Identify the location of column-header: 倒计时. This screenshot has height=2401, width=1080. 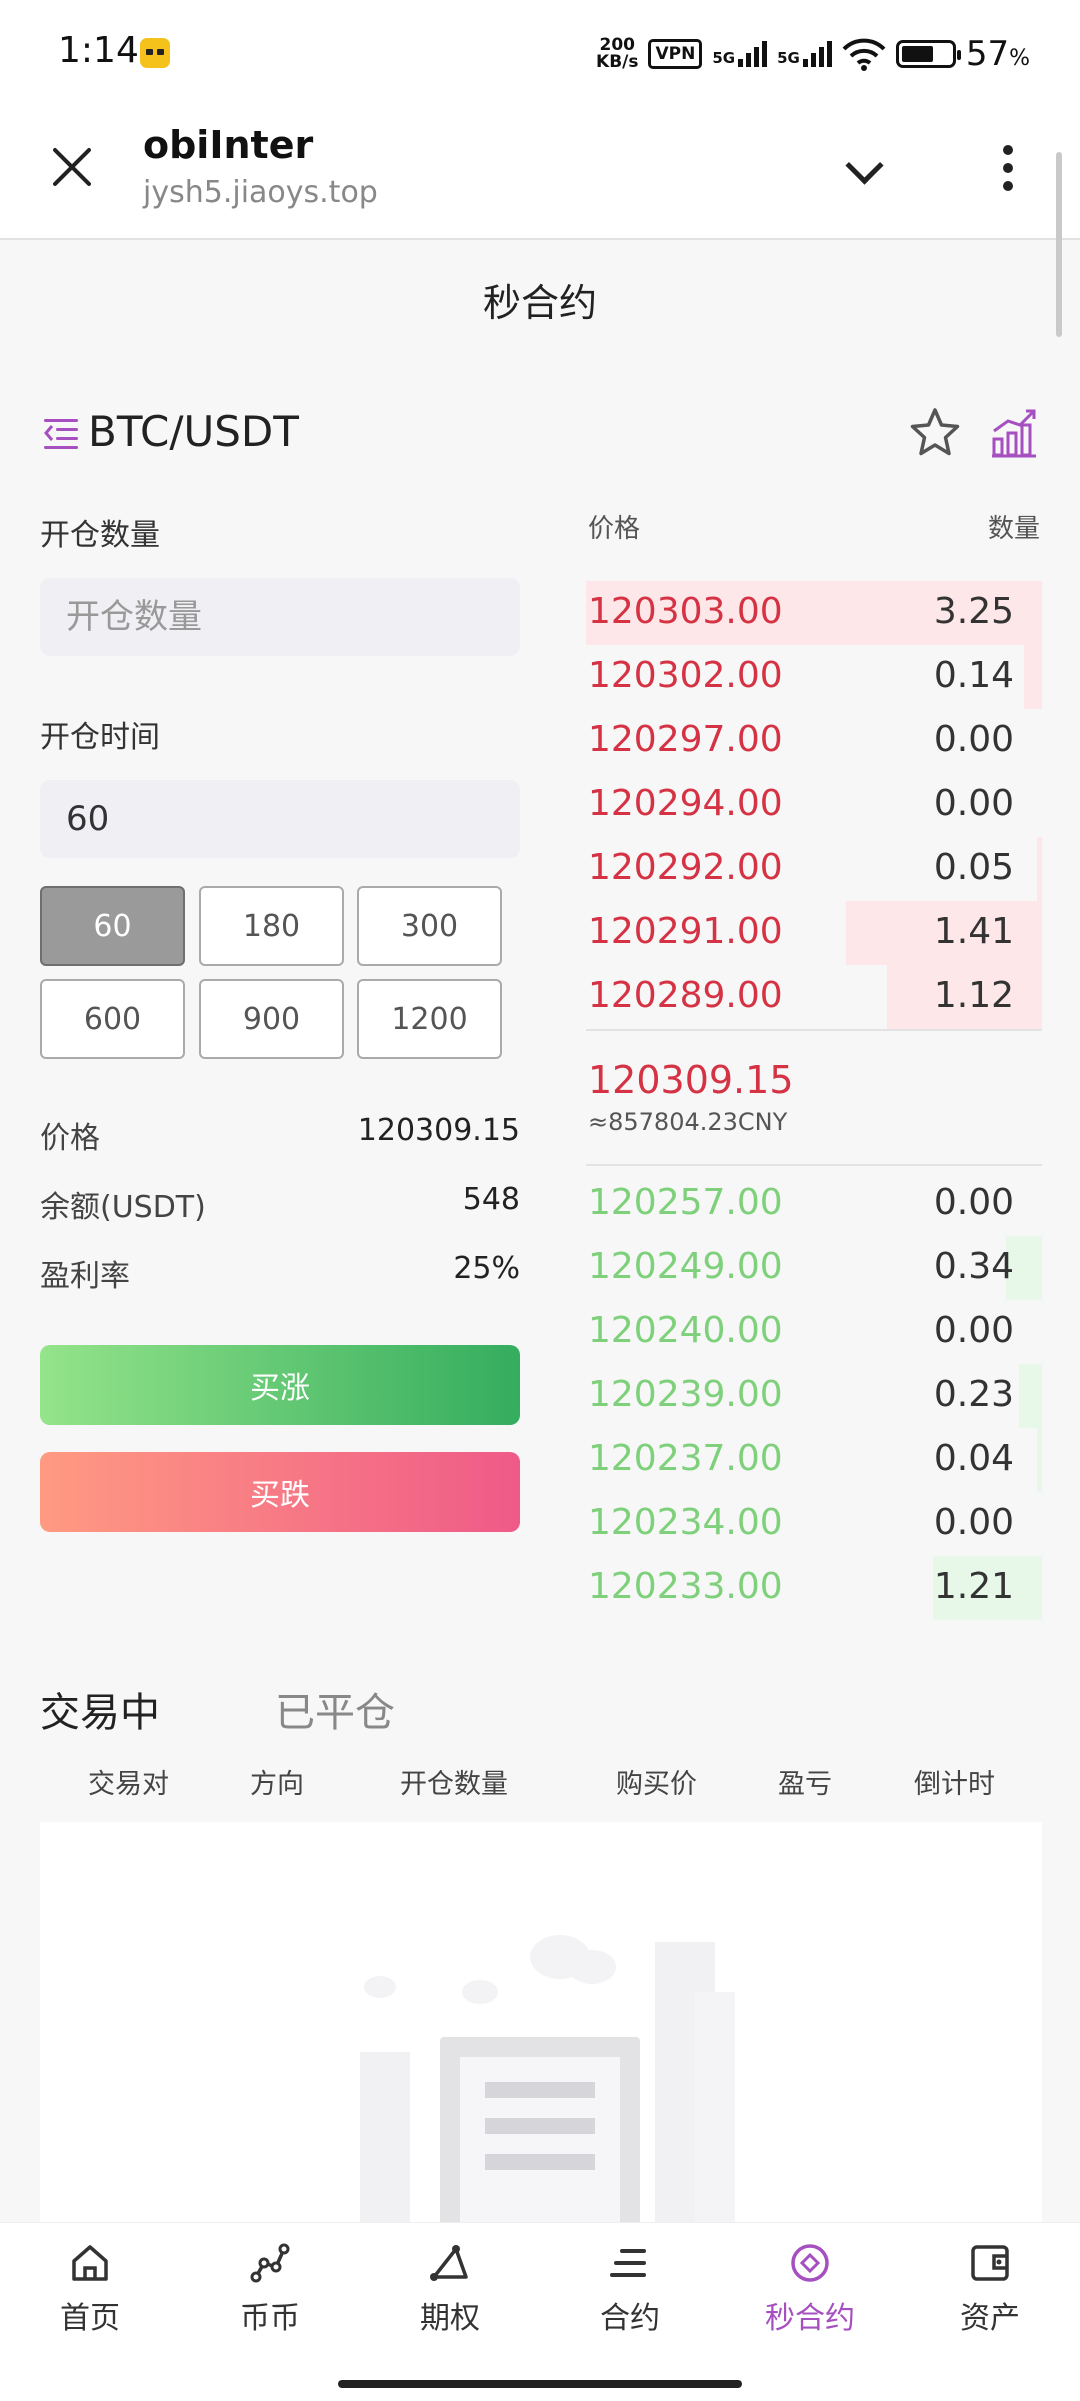
(954, 1784).